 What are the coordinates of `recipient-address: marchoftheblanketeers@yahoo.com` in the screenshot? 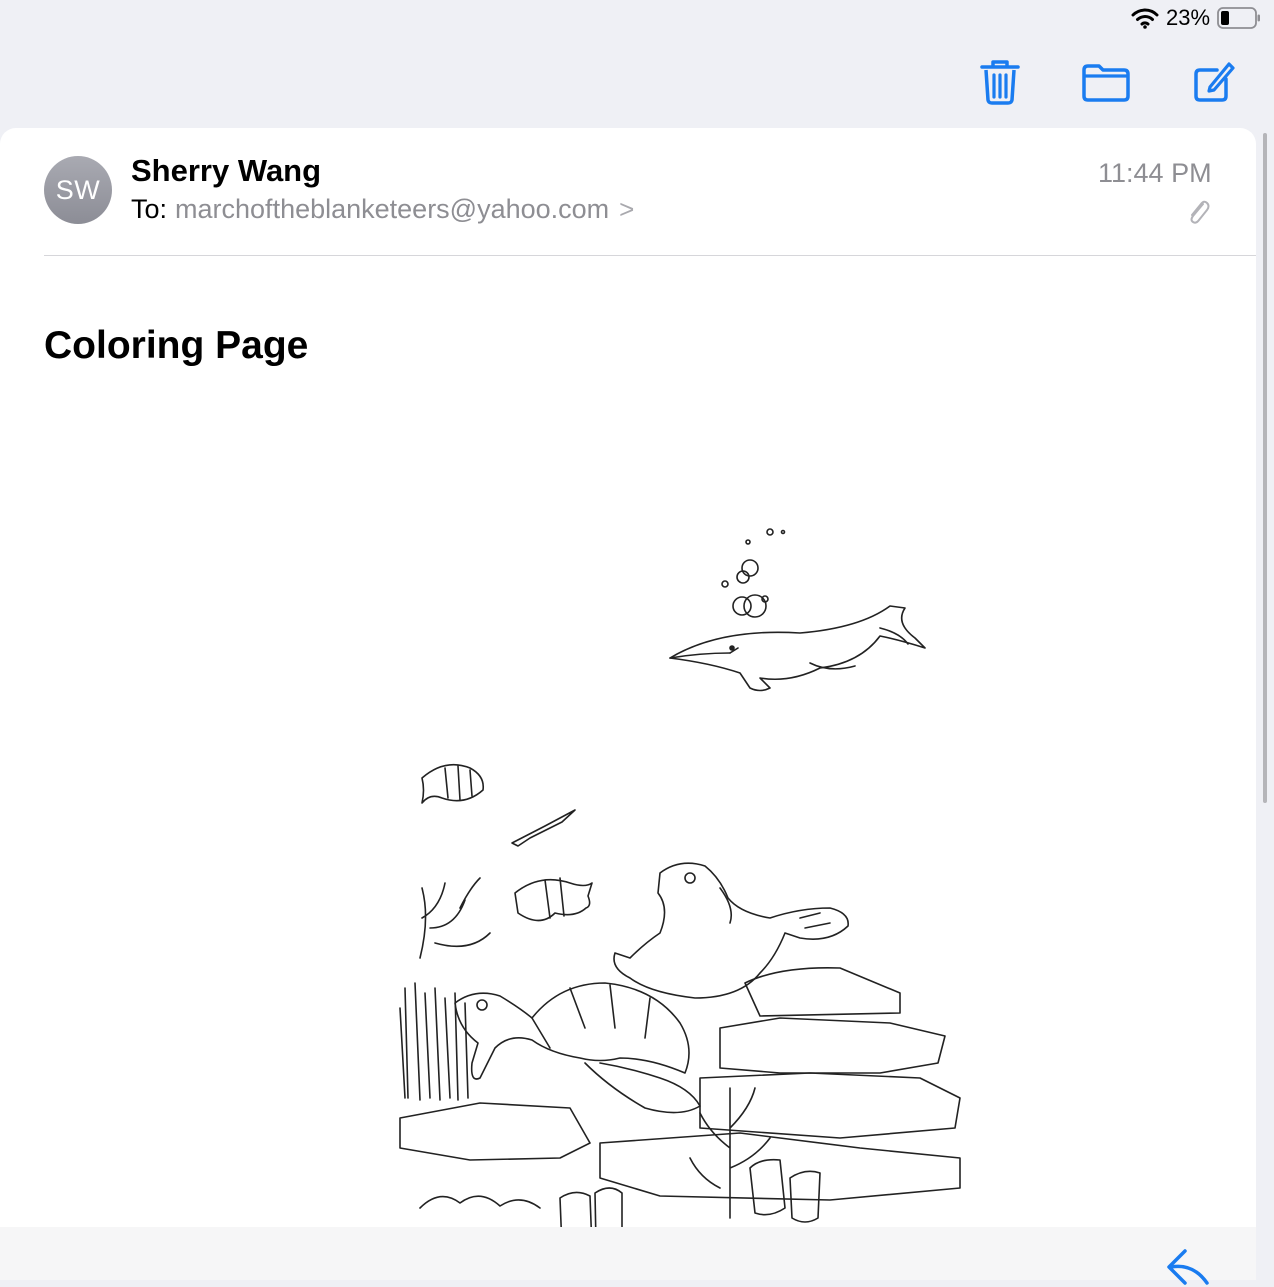 It's located at (392, 209).